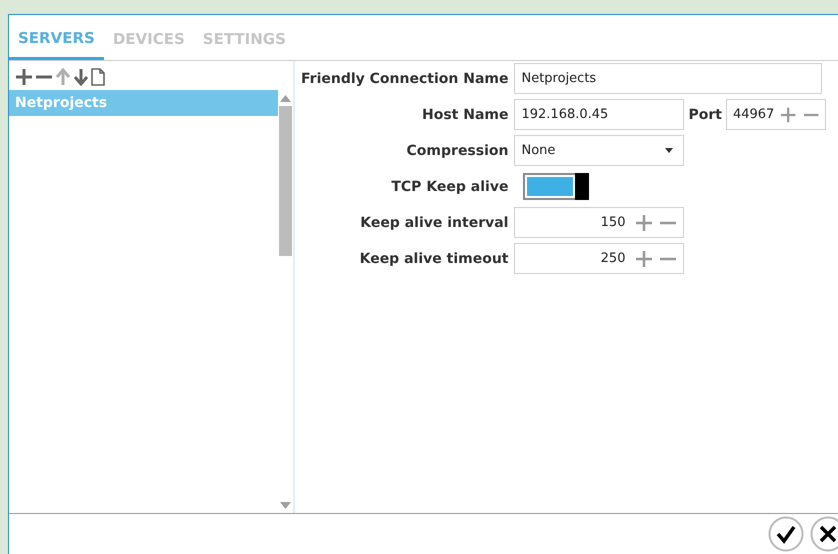  What do you see at coordinates (776, 114) in the screenshot?
I see `port-spinner: 44967` at bounding box center [776, 114].